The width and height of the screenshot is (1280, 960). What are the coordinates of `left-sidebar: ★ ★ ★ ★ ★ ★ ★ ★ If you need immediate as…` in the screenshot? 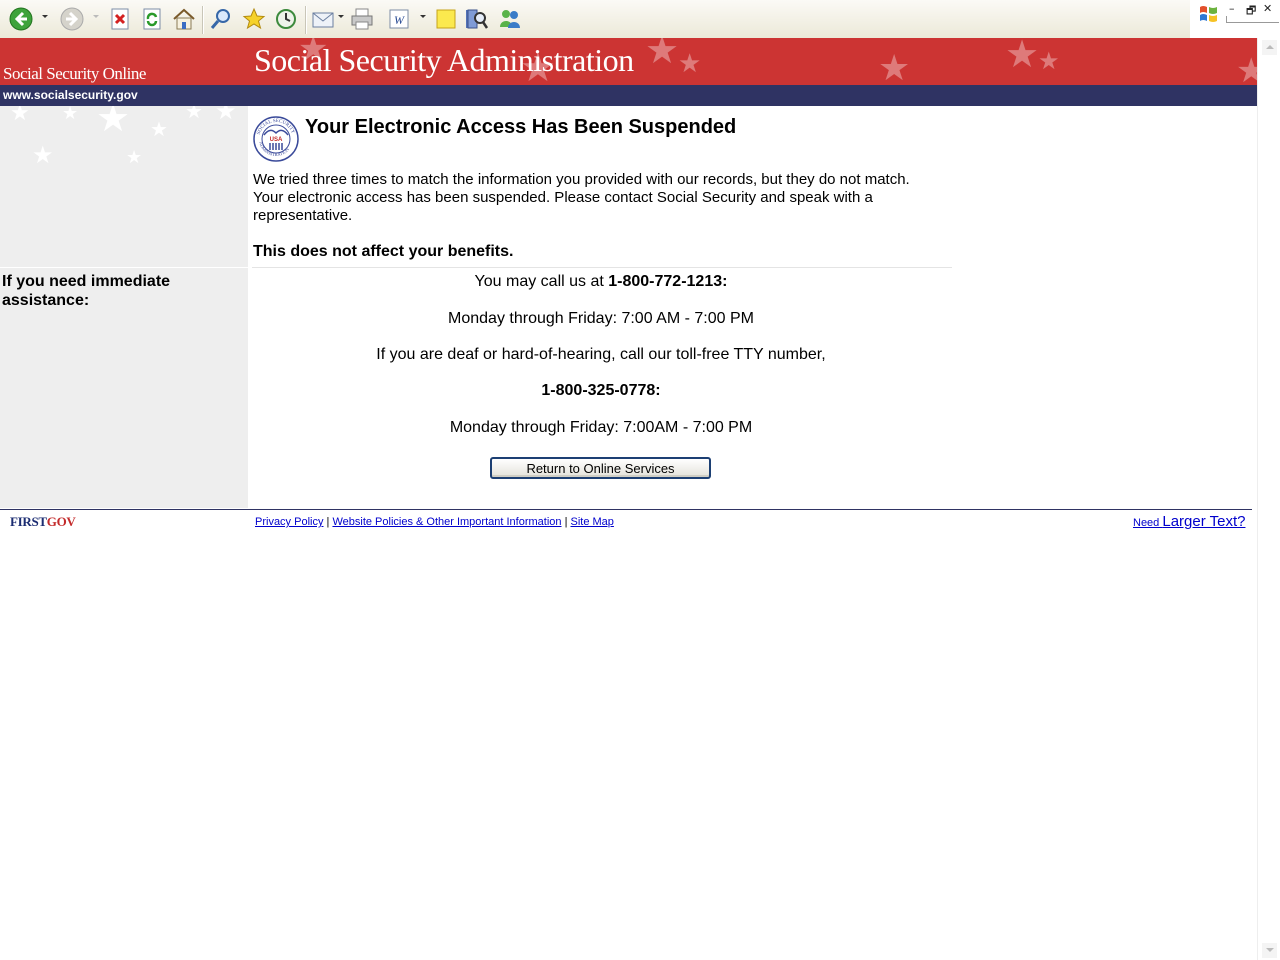 It's located at (124, 307).